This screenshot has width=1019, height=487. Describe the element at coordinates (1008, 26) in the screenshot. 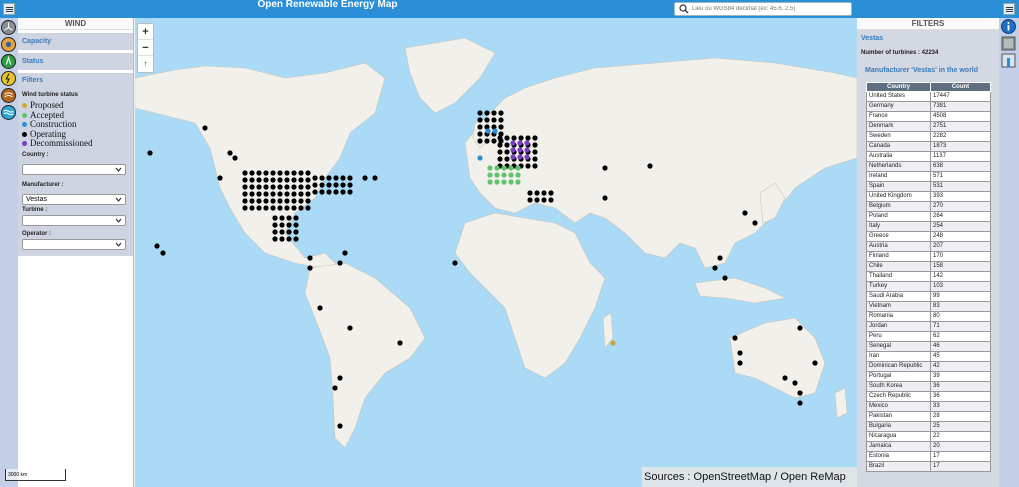

I see `info-icon` at that location.